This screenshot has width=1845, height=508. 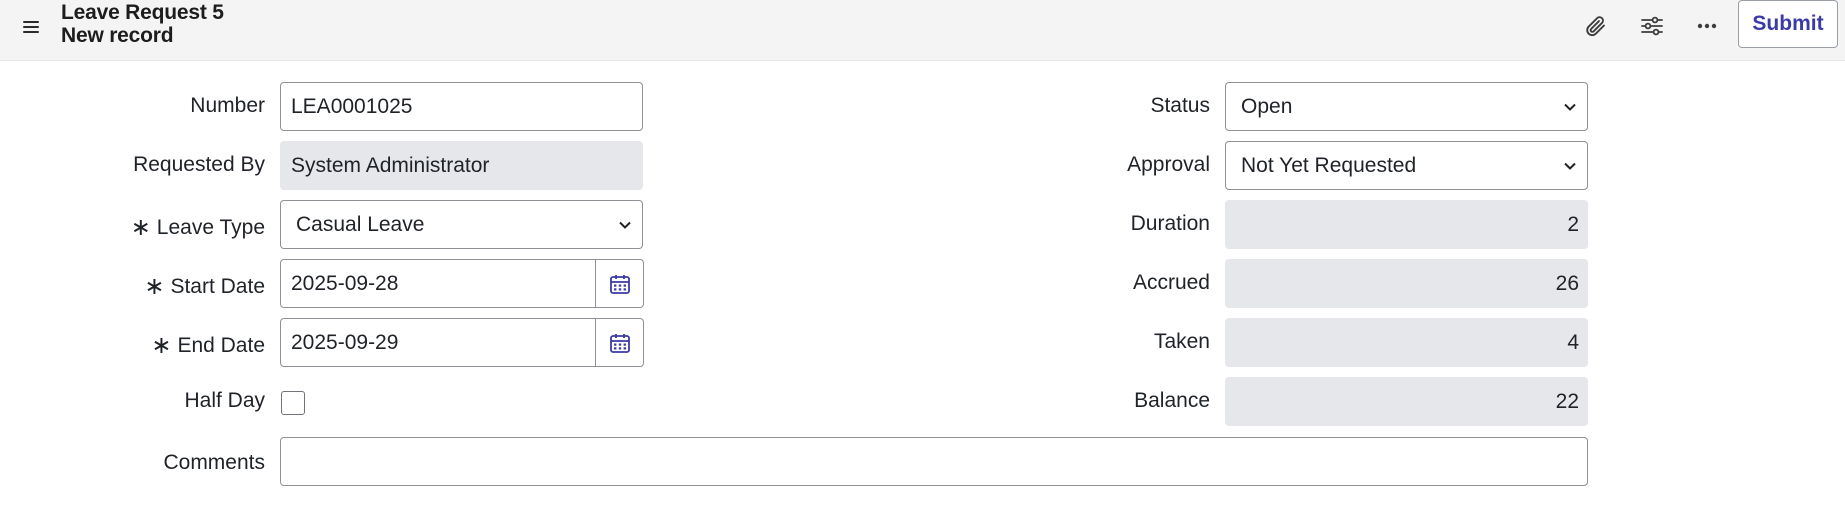 I want to click on half-day-label: Half Day, so click(x=224, y=400).